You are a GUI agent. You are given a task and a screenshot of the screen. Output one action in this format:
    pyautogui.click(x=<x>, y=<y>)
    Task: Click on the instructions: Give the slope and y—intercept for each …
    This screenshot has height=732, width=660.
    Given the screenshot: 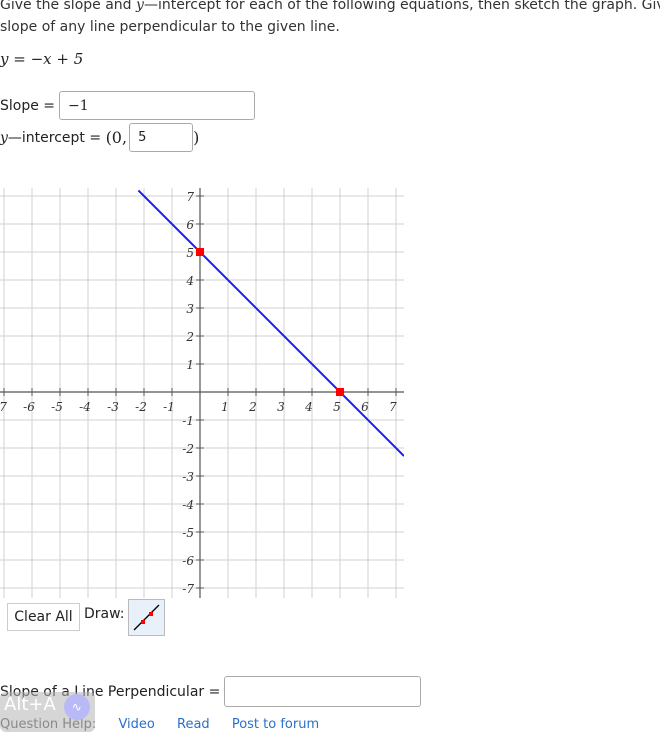 What is the action you would take?
    pyautogui.click(x=330, y=19)
    